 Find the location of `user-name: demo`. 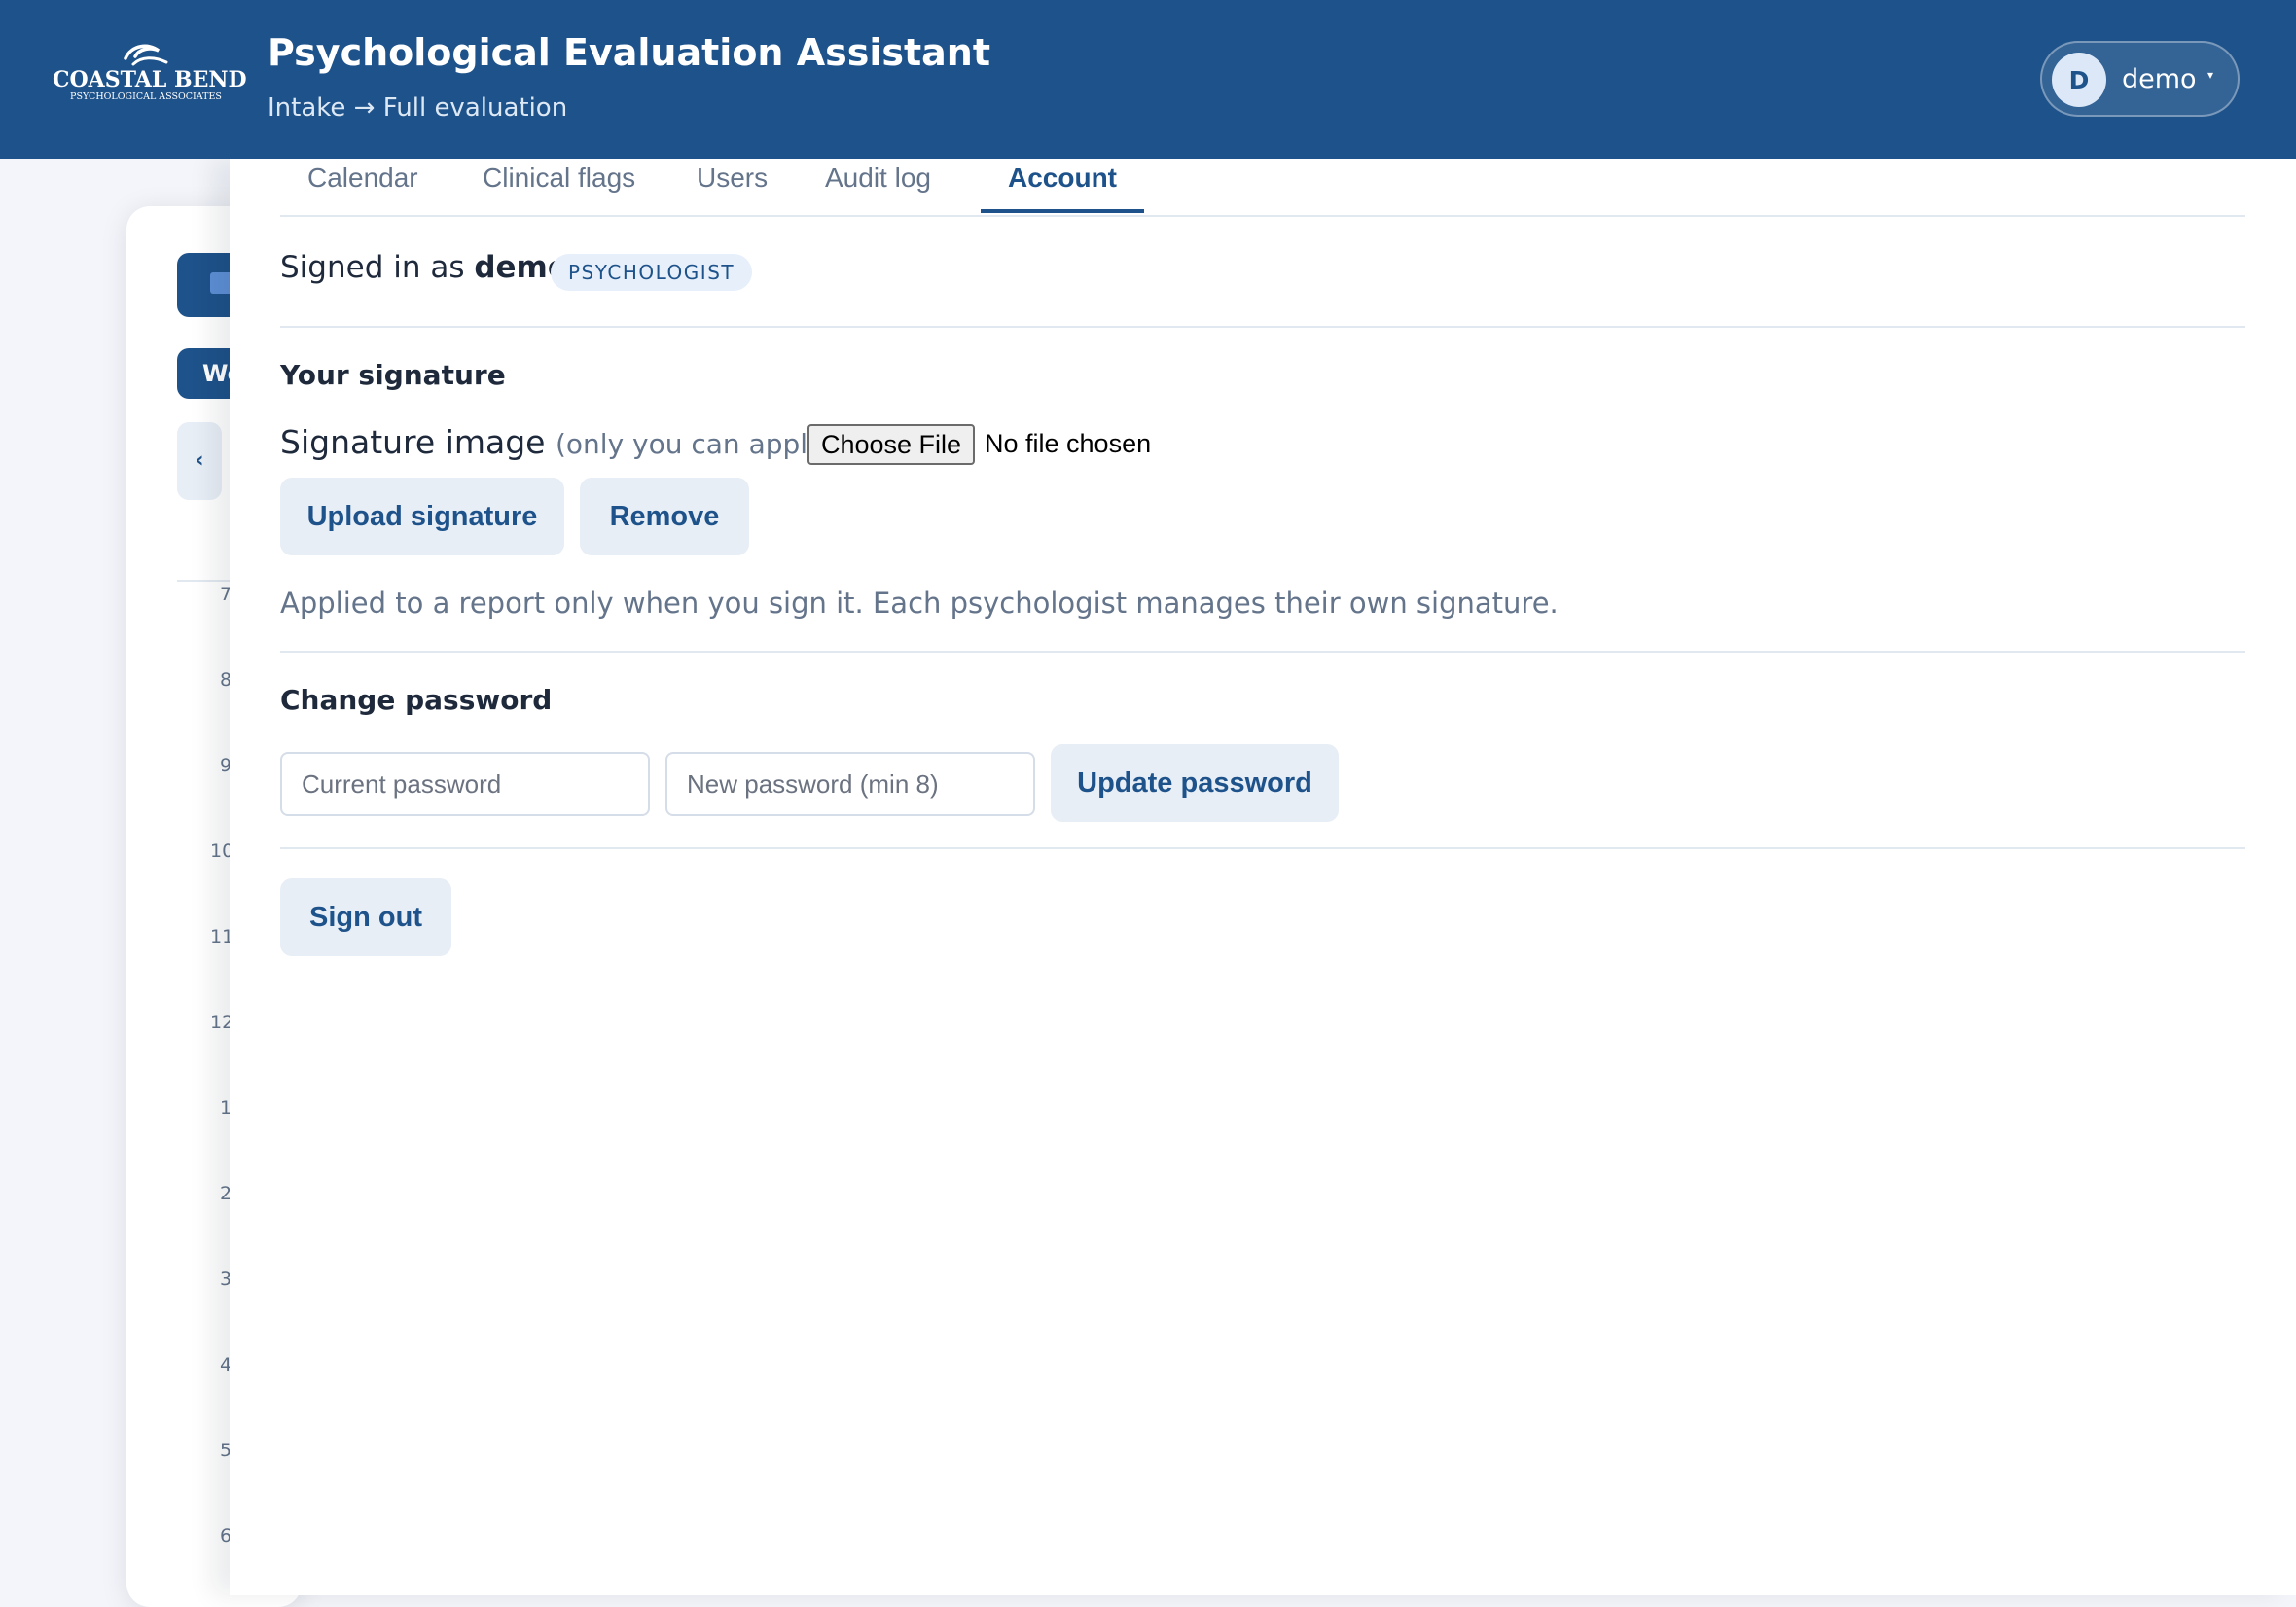

user-name: demo is located at coordinates (2159, 79).